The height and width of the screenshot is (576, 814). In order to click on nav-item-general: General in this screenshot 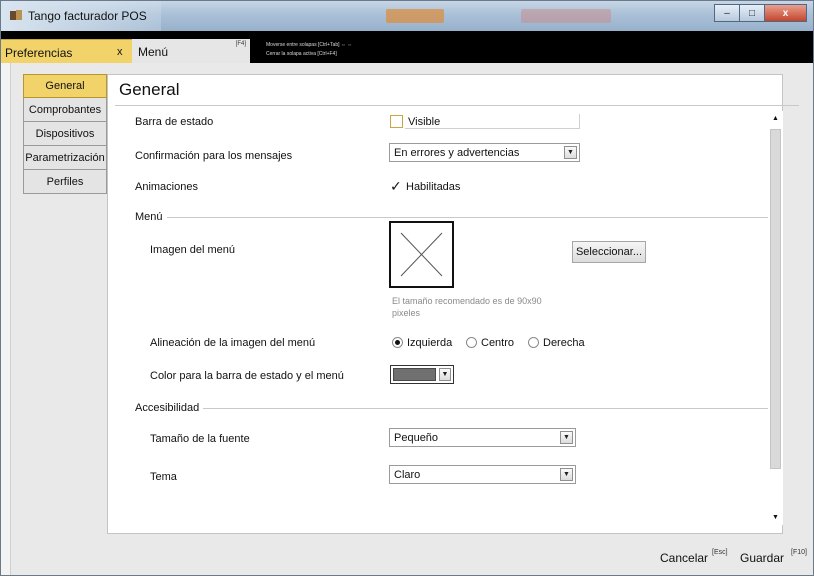, I will do `click(65, 86)`.